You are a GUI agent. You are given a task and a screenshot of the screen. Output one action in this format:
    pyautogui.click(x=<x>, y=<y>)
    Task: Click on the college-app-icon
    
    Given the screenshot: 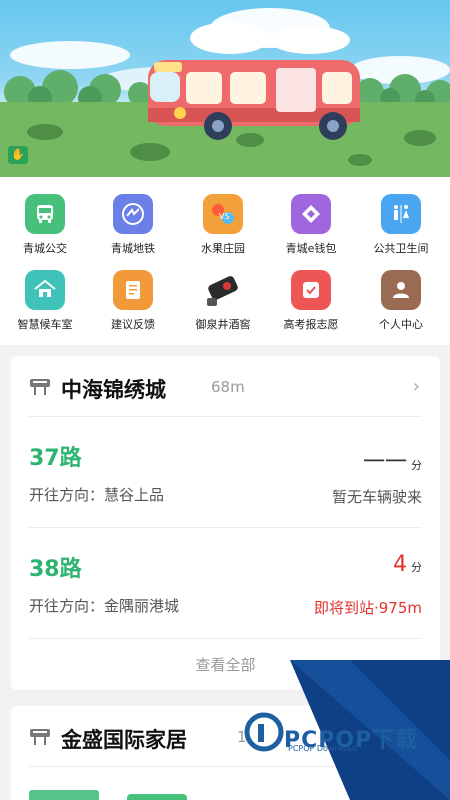 What is the action you would take?
    pyautogui.click(x=311, y=290)
    